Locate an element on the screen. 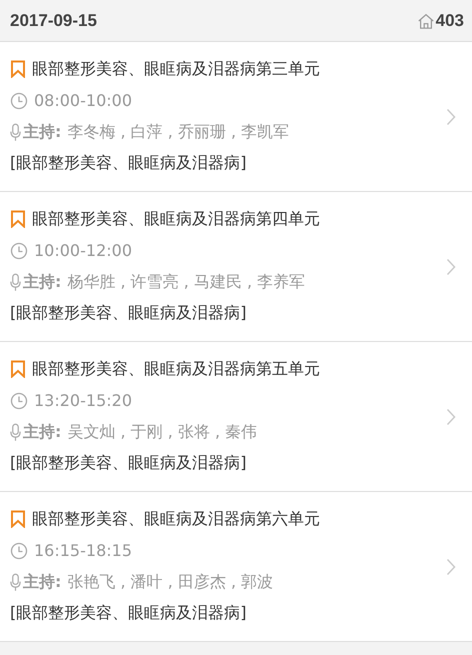  date-heading: 2017-09-15 is located at coordinates (53, 20).